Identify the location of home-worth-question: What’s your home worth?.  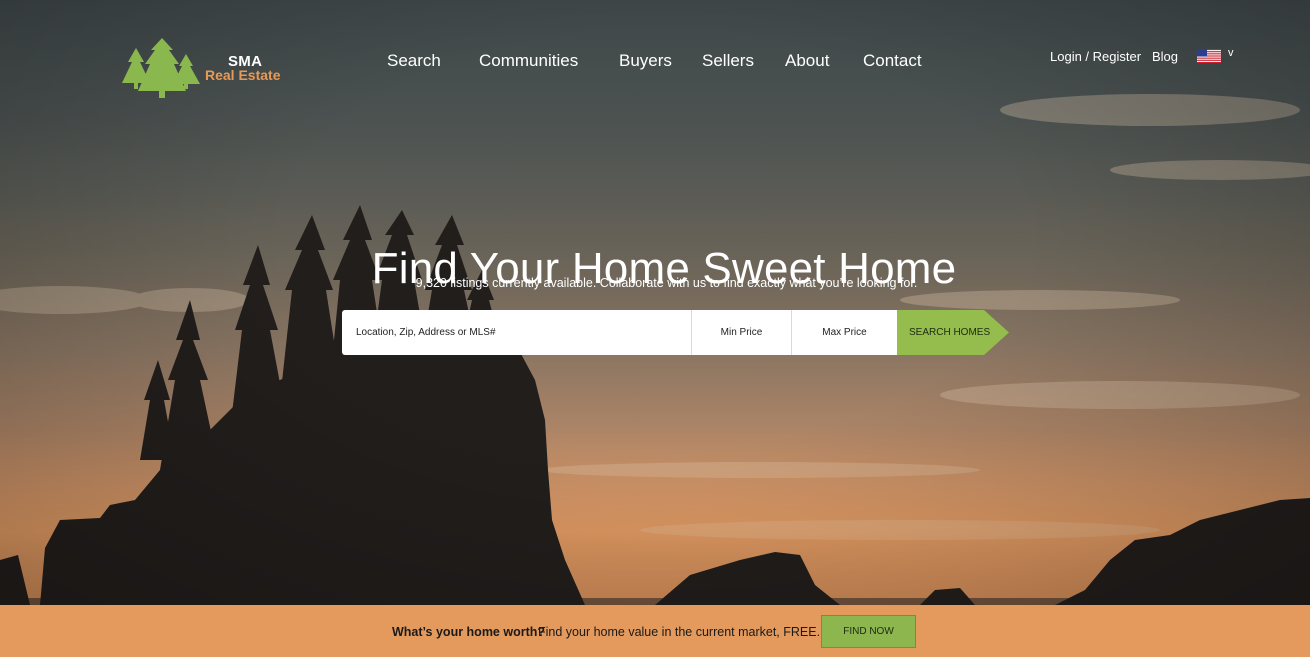
(469, 632).